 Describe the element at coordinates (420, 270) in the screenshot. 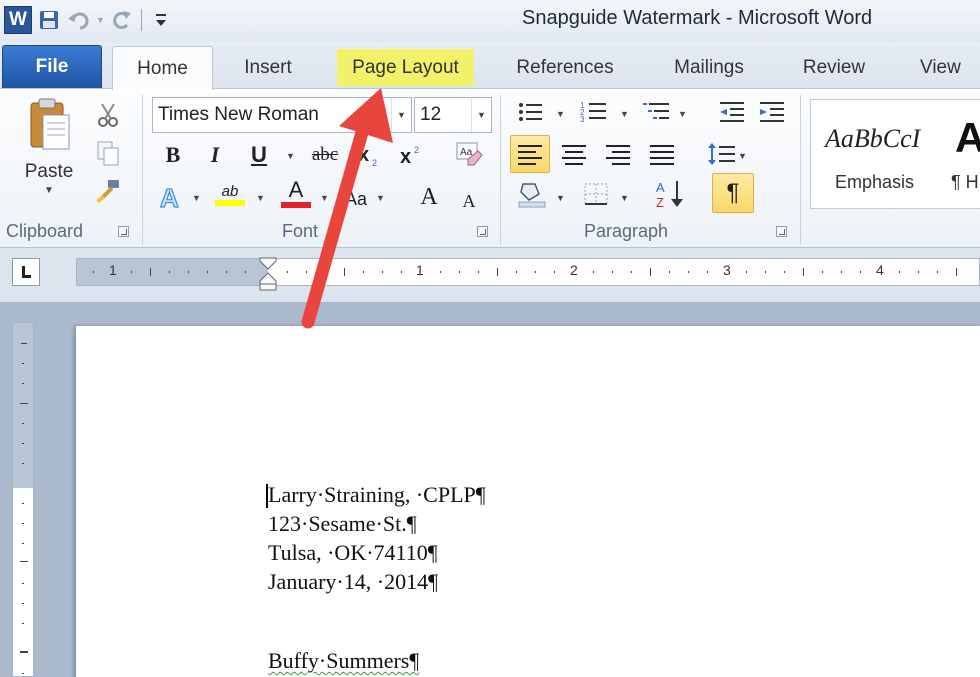

I see `ruler-number: 1` at that location.